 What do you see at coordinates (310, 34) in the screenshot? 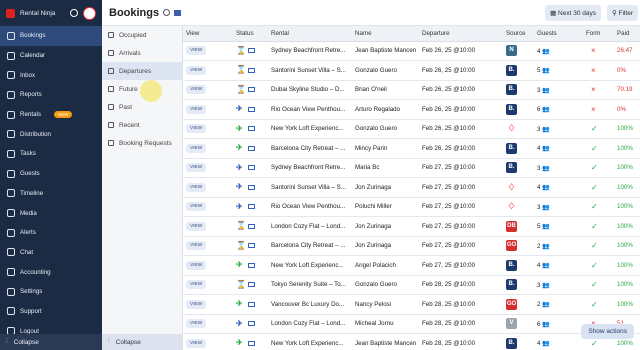
I see `column-header: Rental` at bounding box center [310, 34].